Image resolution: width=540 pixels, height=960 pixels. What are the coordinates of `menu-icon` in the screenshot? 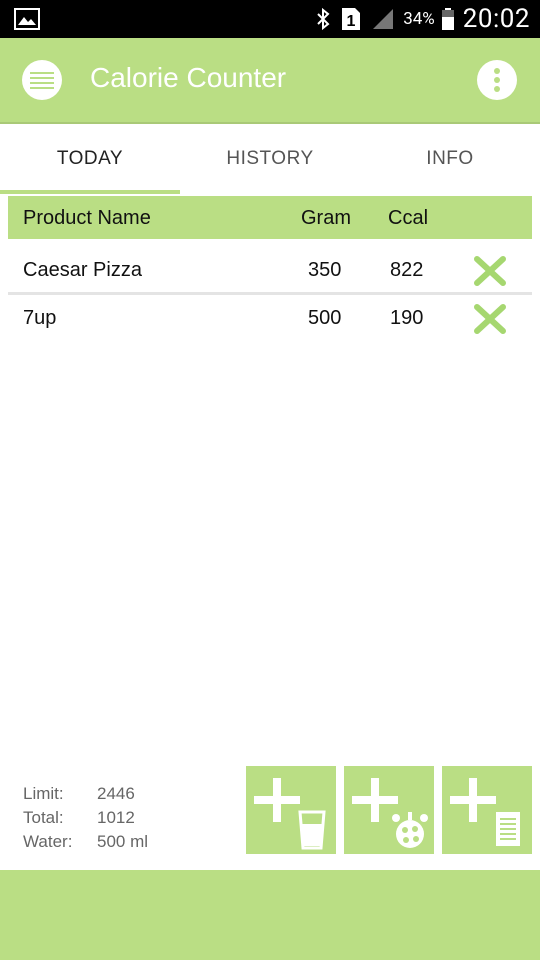 It's located at (42, 80).